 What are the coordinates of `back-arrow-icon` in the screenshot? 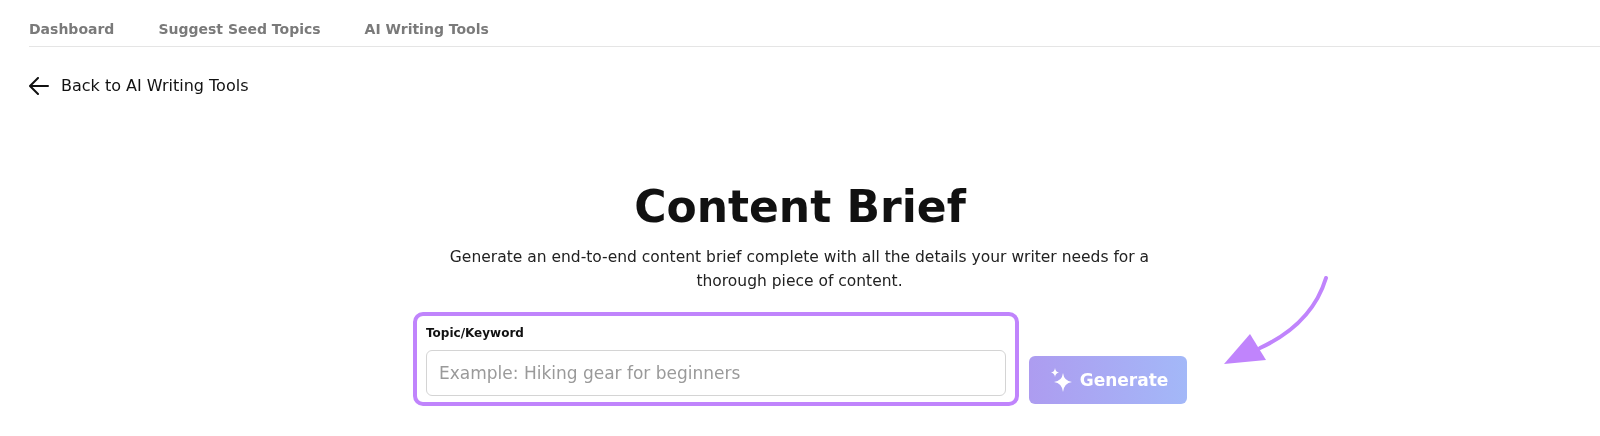 It's located at (39, 85).